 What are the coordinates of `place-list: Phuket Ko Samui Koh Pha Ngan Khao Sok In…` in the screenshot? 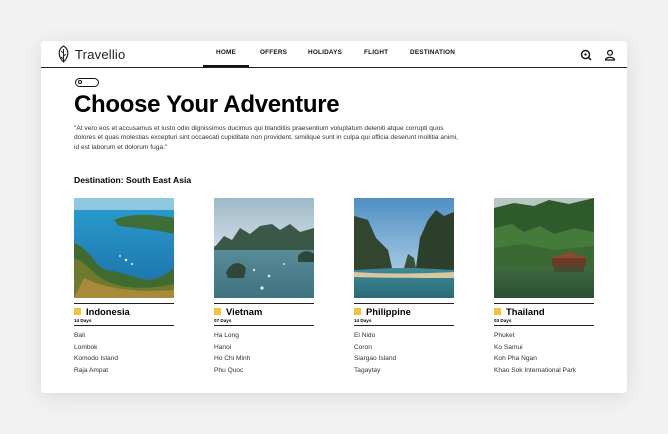 It's located at (535, 353).